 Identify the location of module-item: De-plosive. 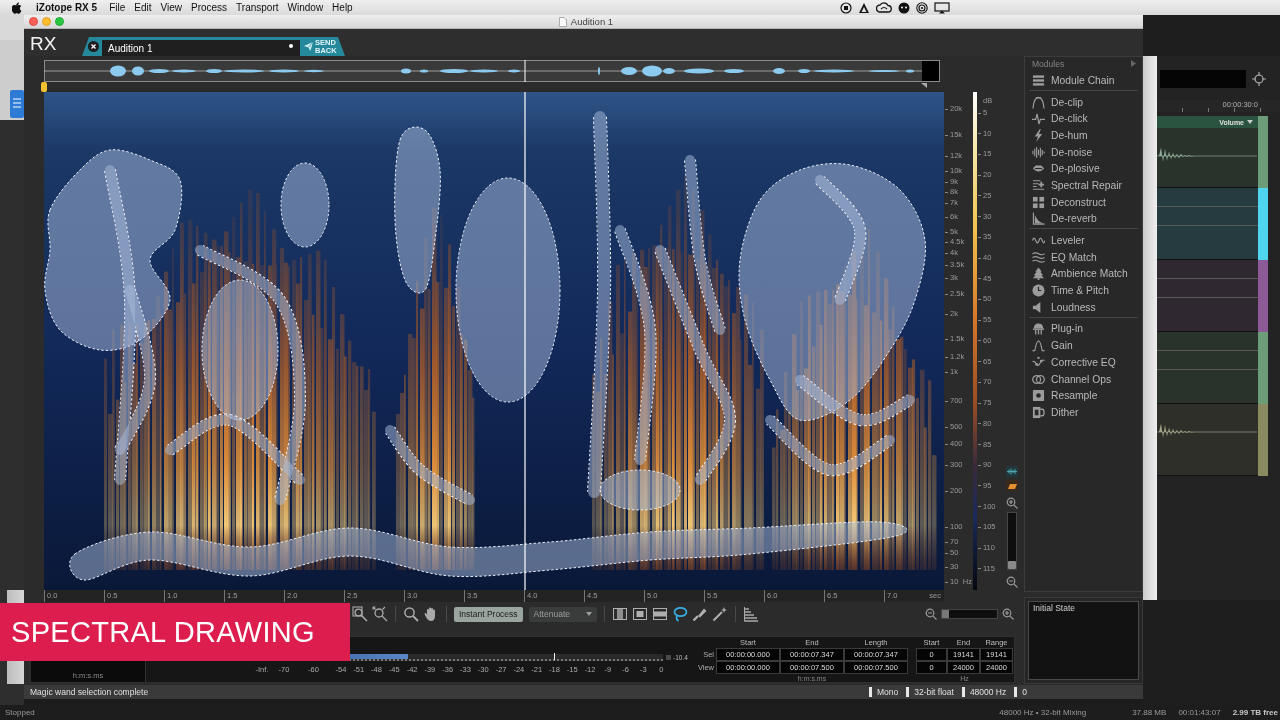
(1083, 169).